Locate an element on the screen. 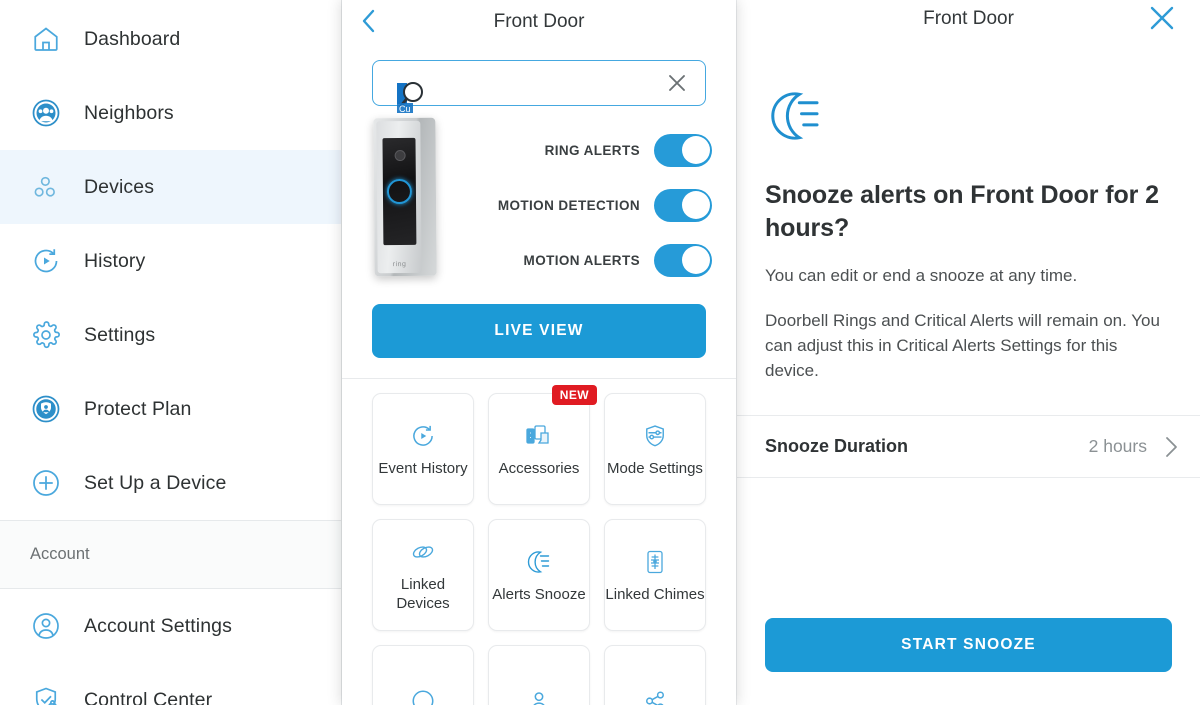 Image resolution: width=1200 pixels, height=705 pixels. toggle-label: RING ALERTS is located at coordinates (592, 150).